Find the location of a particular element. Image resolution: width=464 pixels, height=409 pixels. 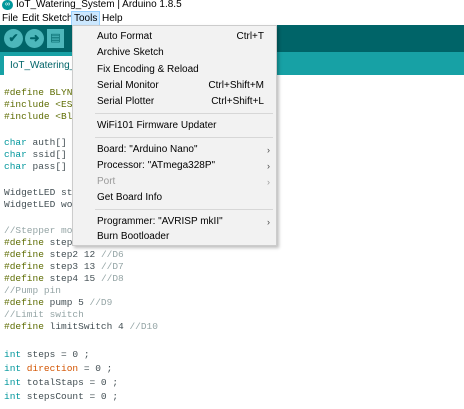

code-text: WidgetLED sta is located at coordinates (41, 192).